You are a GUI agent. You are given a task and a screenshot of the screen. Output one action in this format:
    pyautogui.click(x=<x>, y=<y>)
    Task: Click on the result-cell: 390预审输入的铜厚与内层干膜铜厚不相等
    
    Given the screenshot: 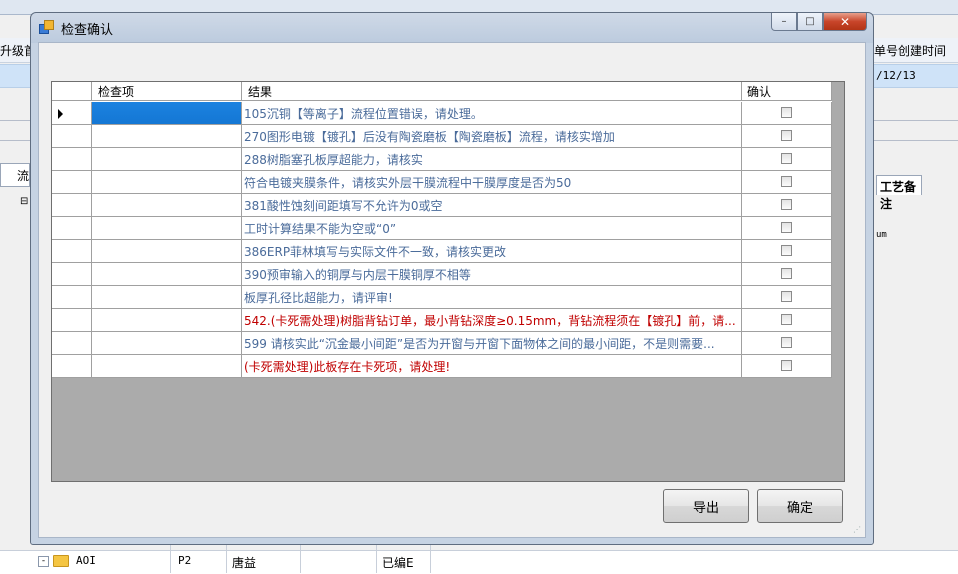 What is the action you would take?
    pyautogui.click(x=492, y=274)
    